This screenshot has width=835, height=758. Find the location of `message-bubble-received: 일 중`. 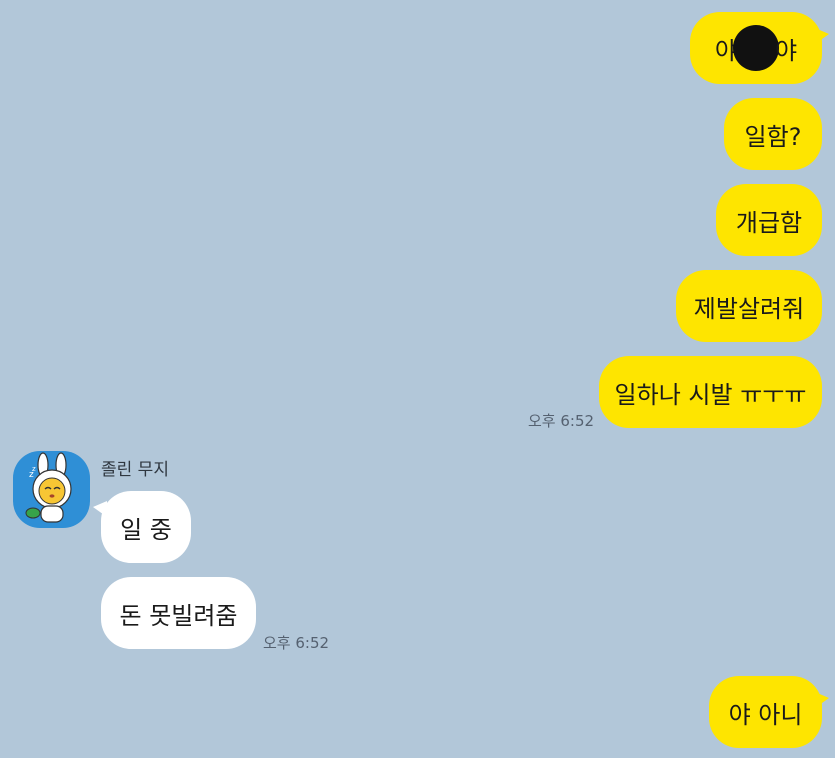

message-bubble-received: 일 중 is located at coordinates (142, 527).